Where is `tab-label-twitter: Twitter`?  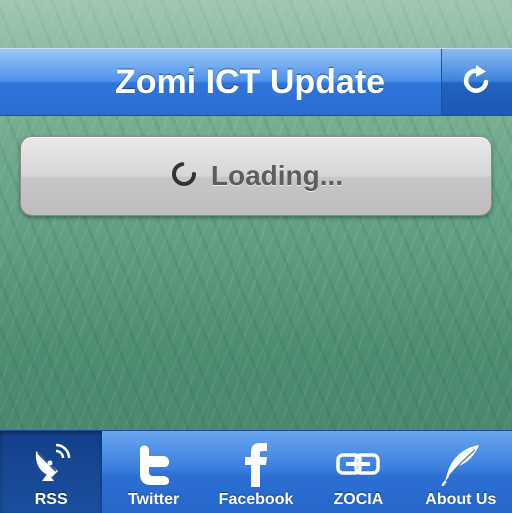
tab-label-twitter: Twitter is located at coordinates (153, 499).